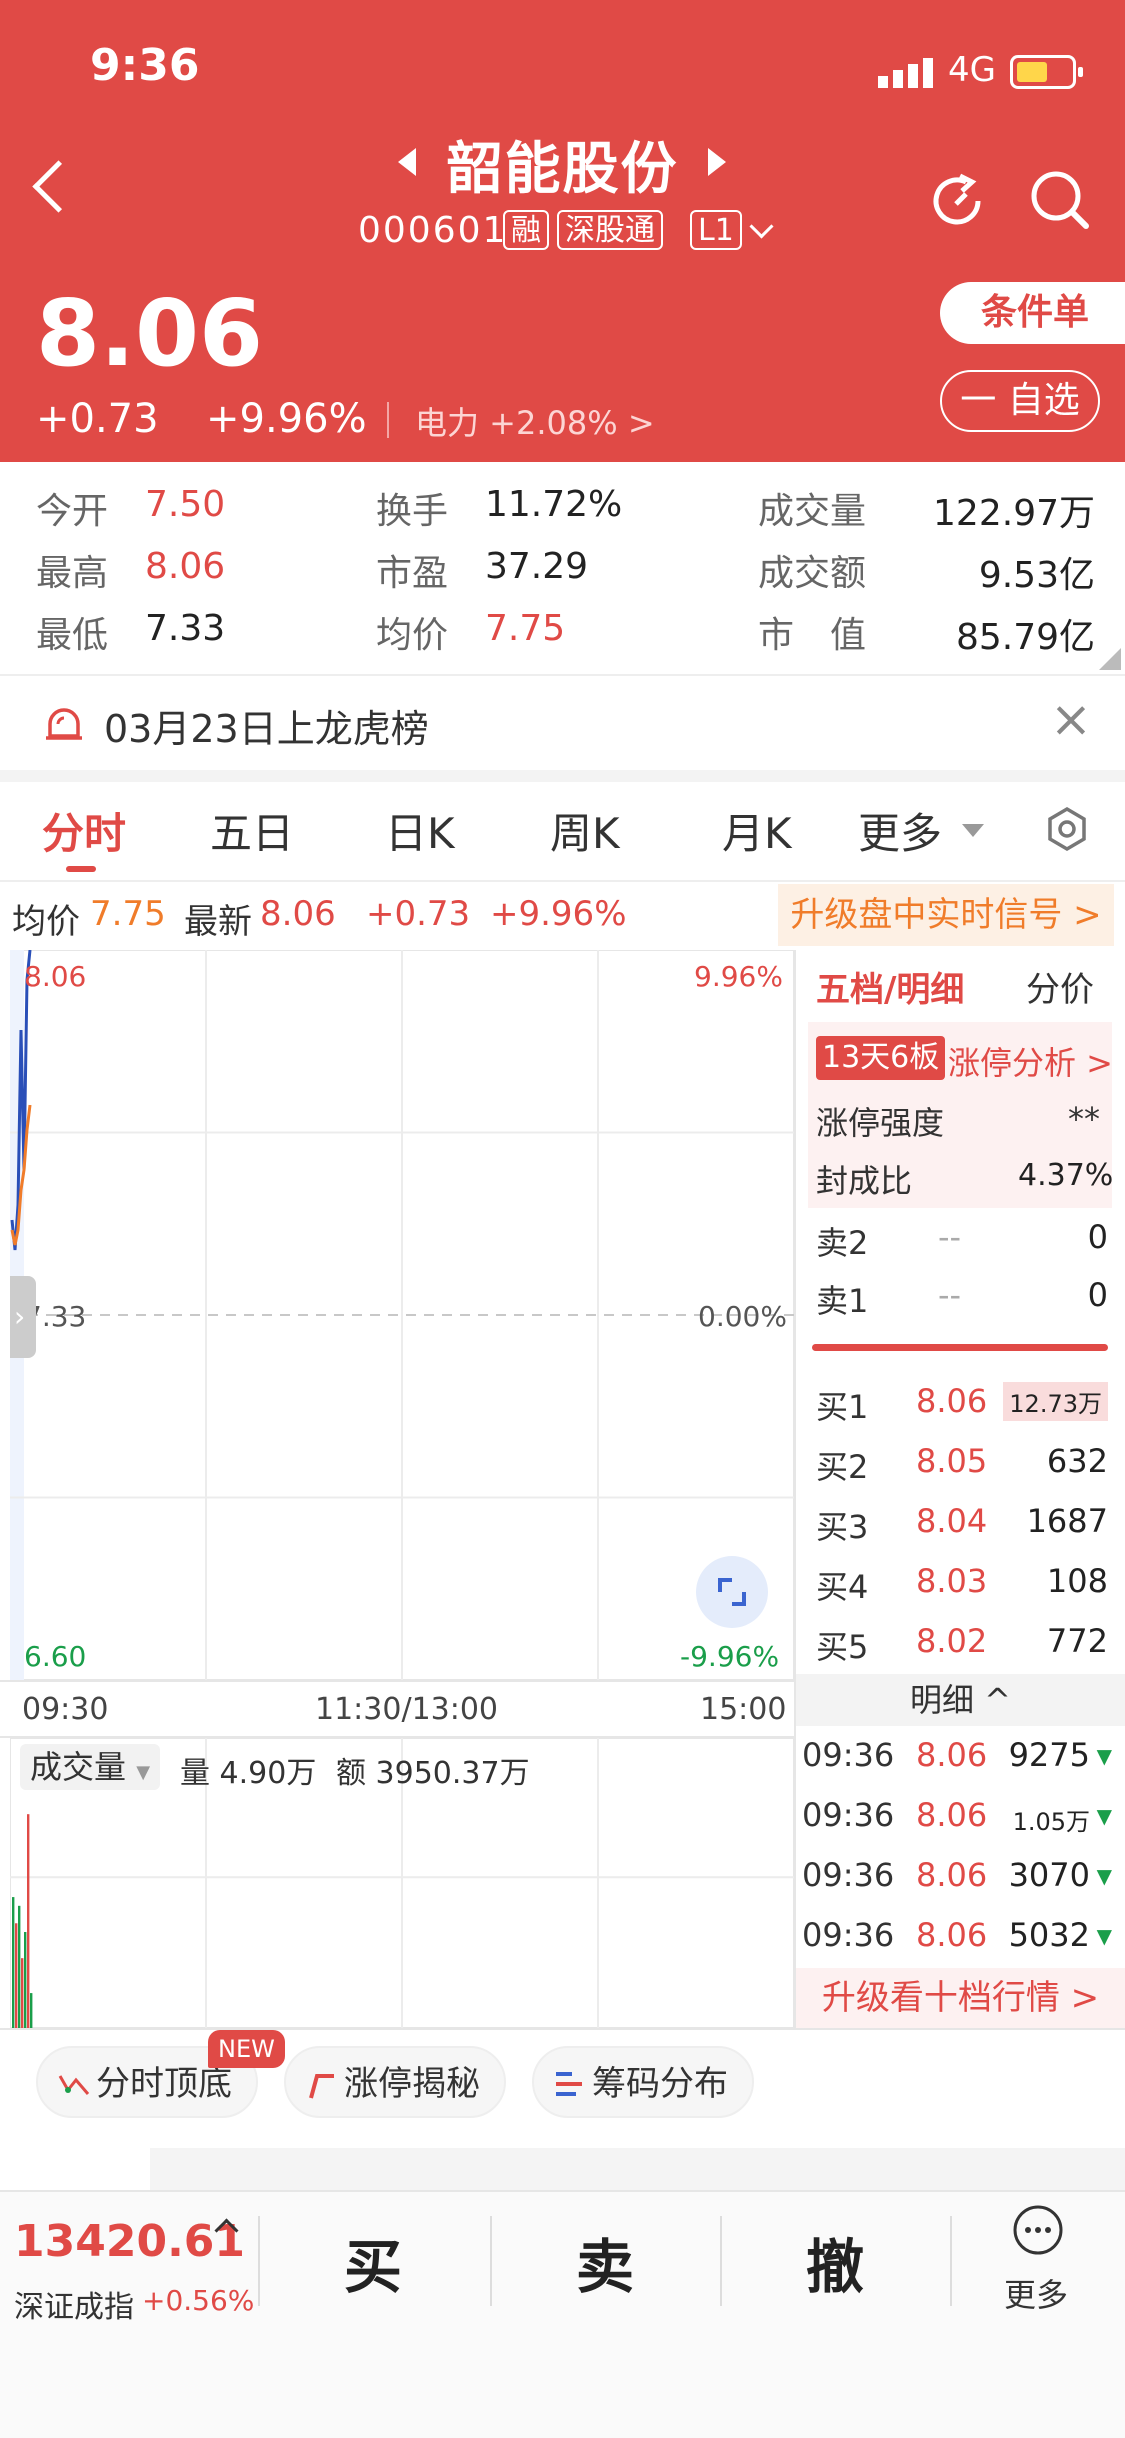  Describe the element at coordinates (957, 1935) in the screenshot. I see `tick-row: 09:36 8.06 5032 ▼` at that location.